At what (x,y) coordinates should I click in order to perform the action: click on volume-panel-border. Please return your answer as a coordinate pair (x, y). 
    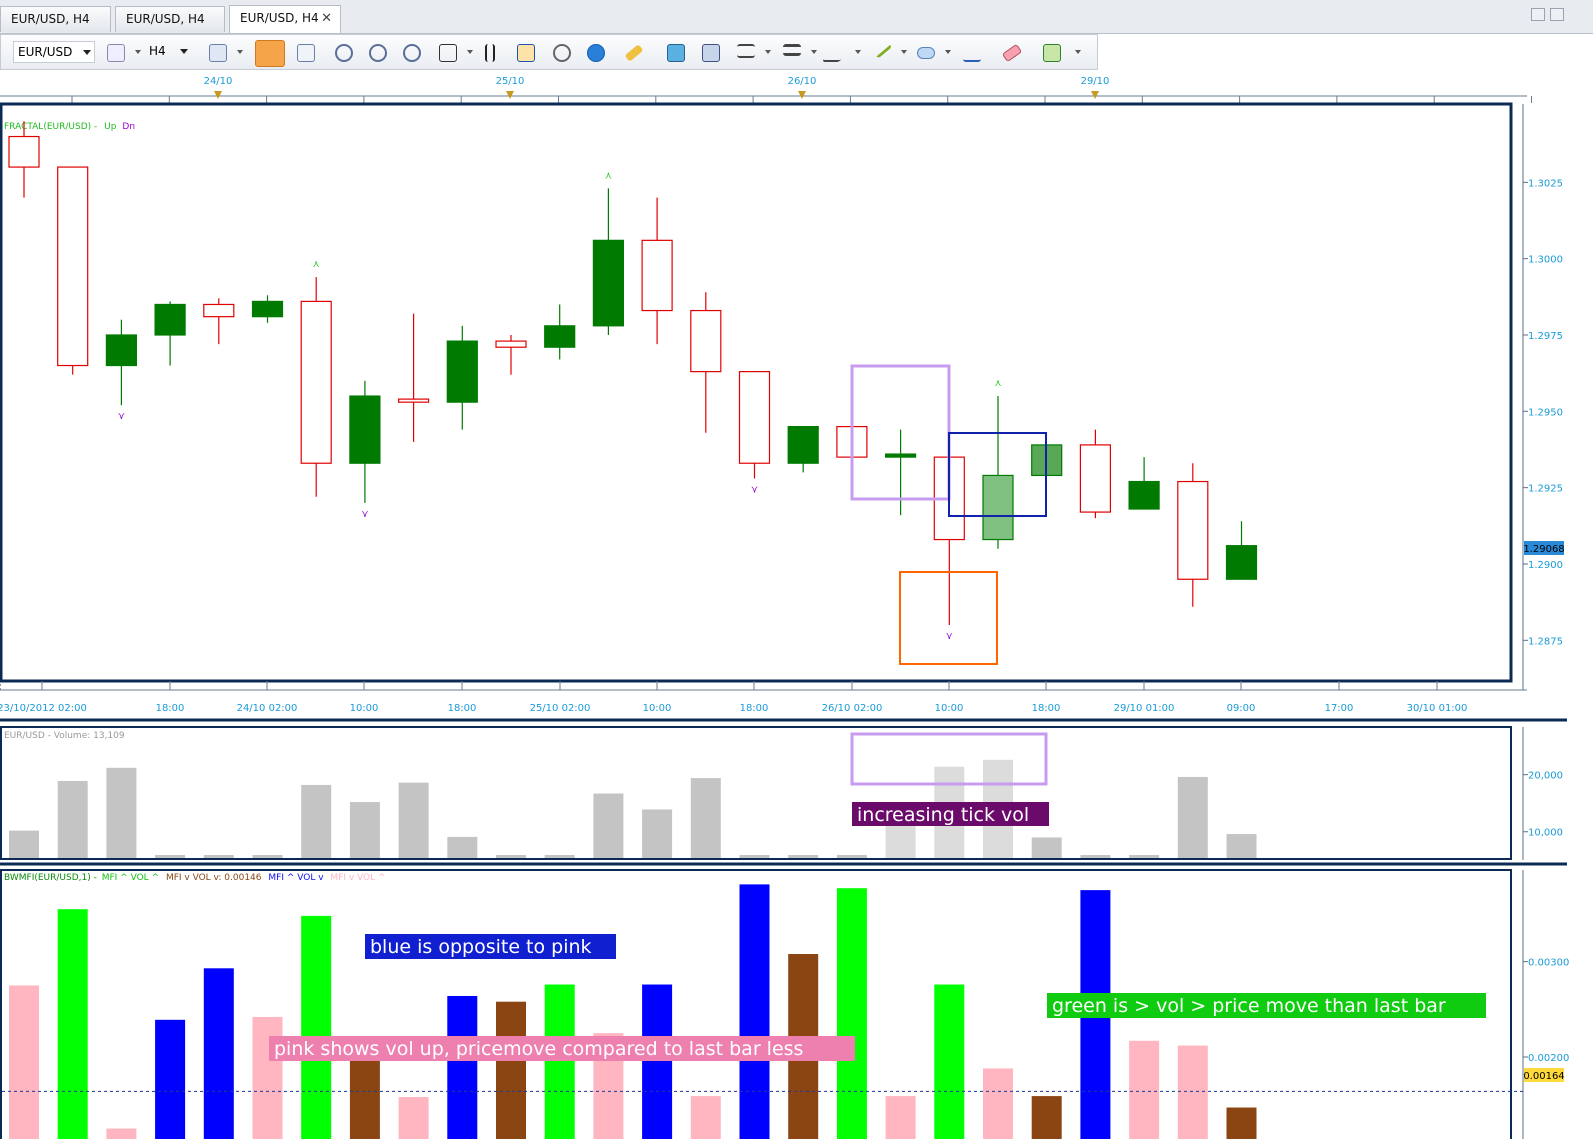
    Looking at the image, I should click on (756, 793).